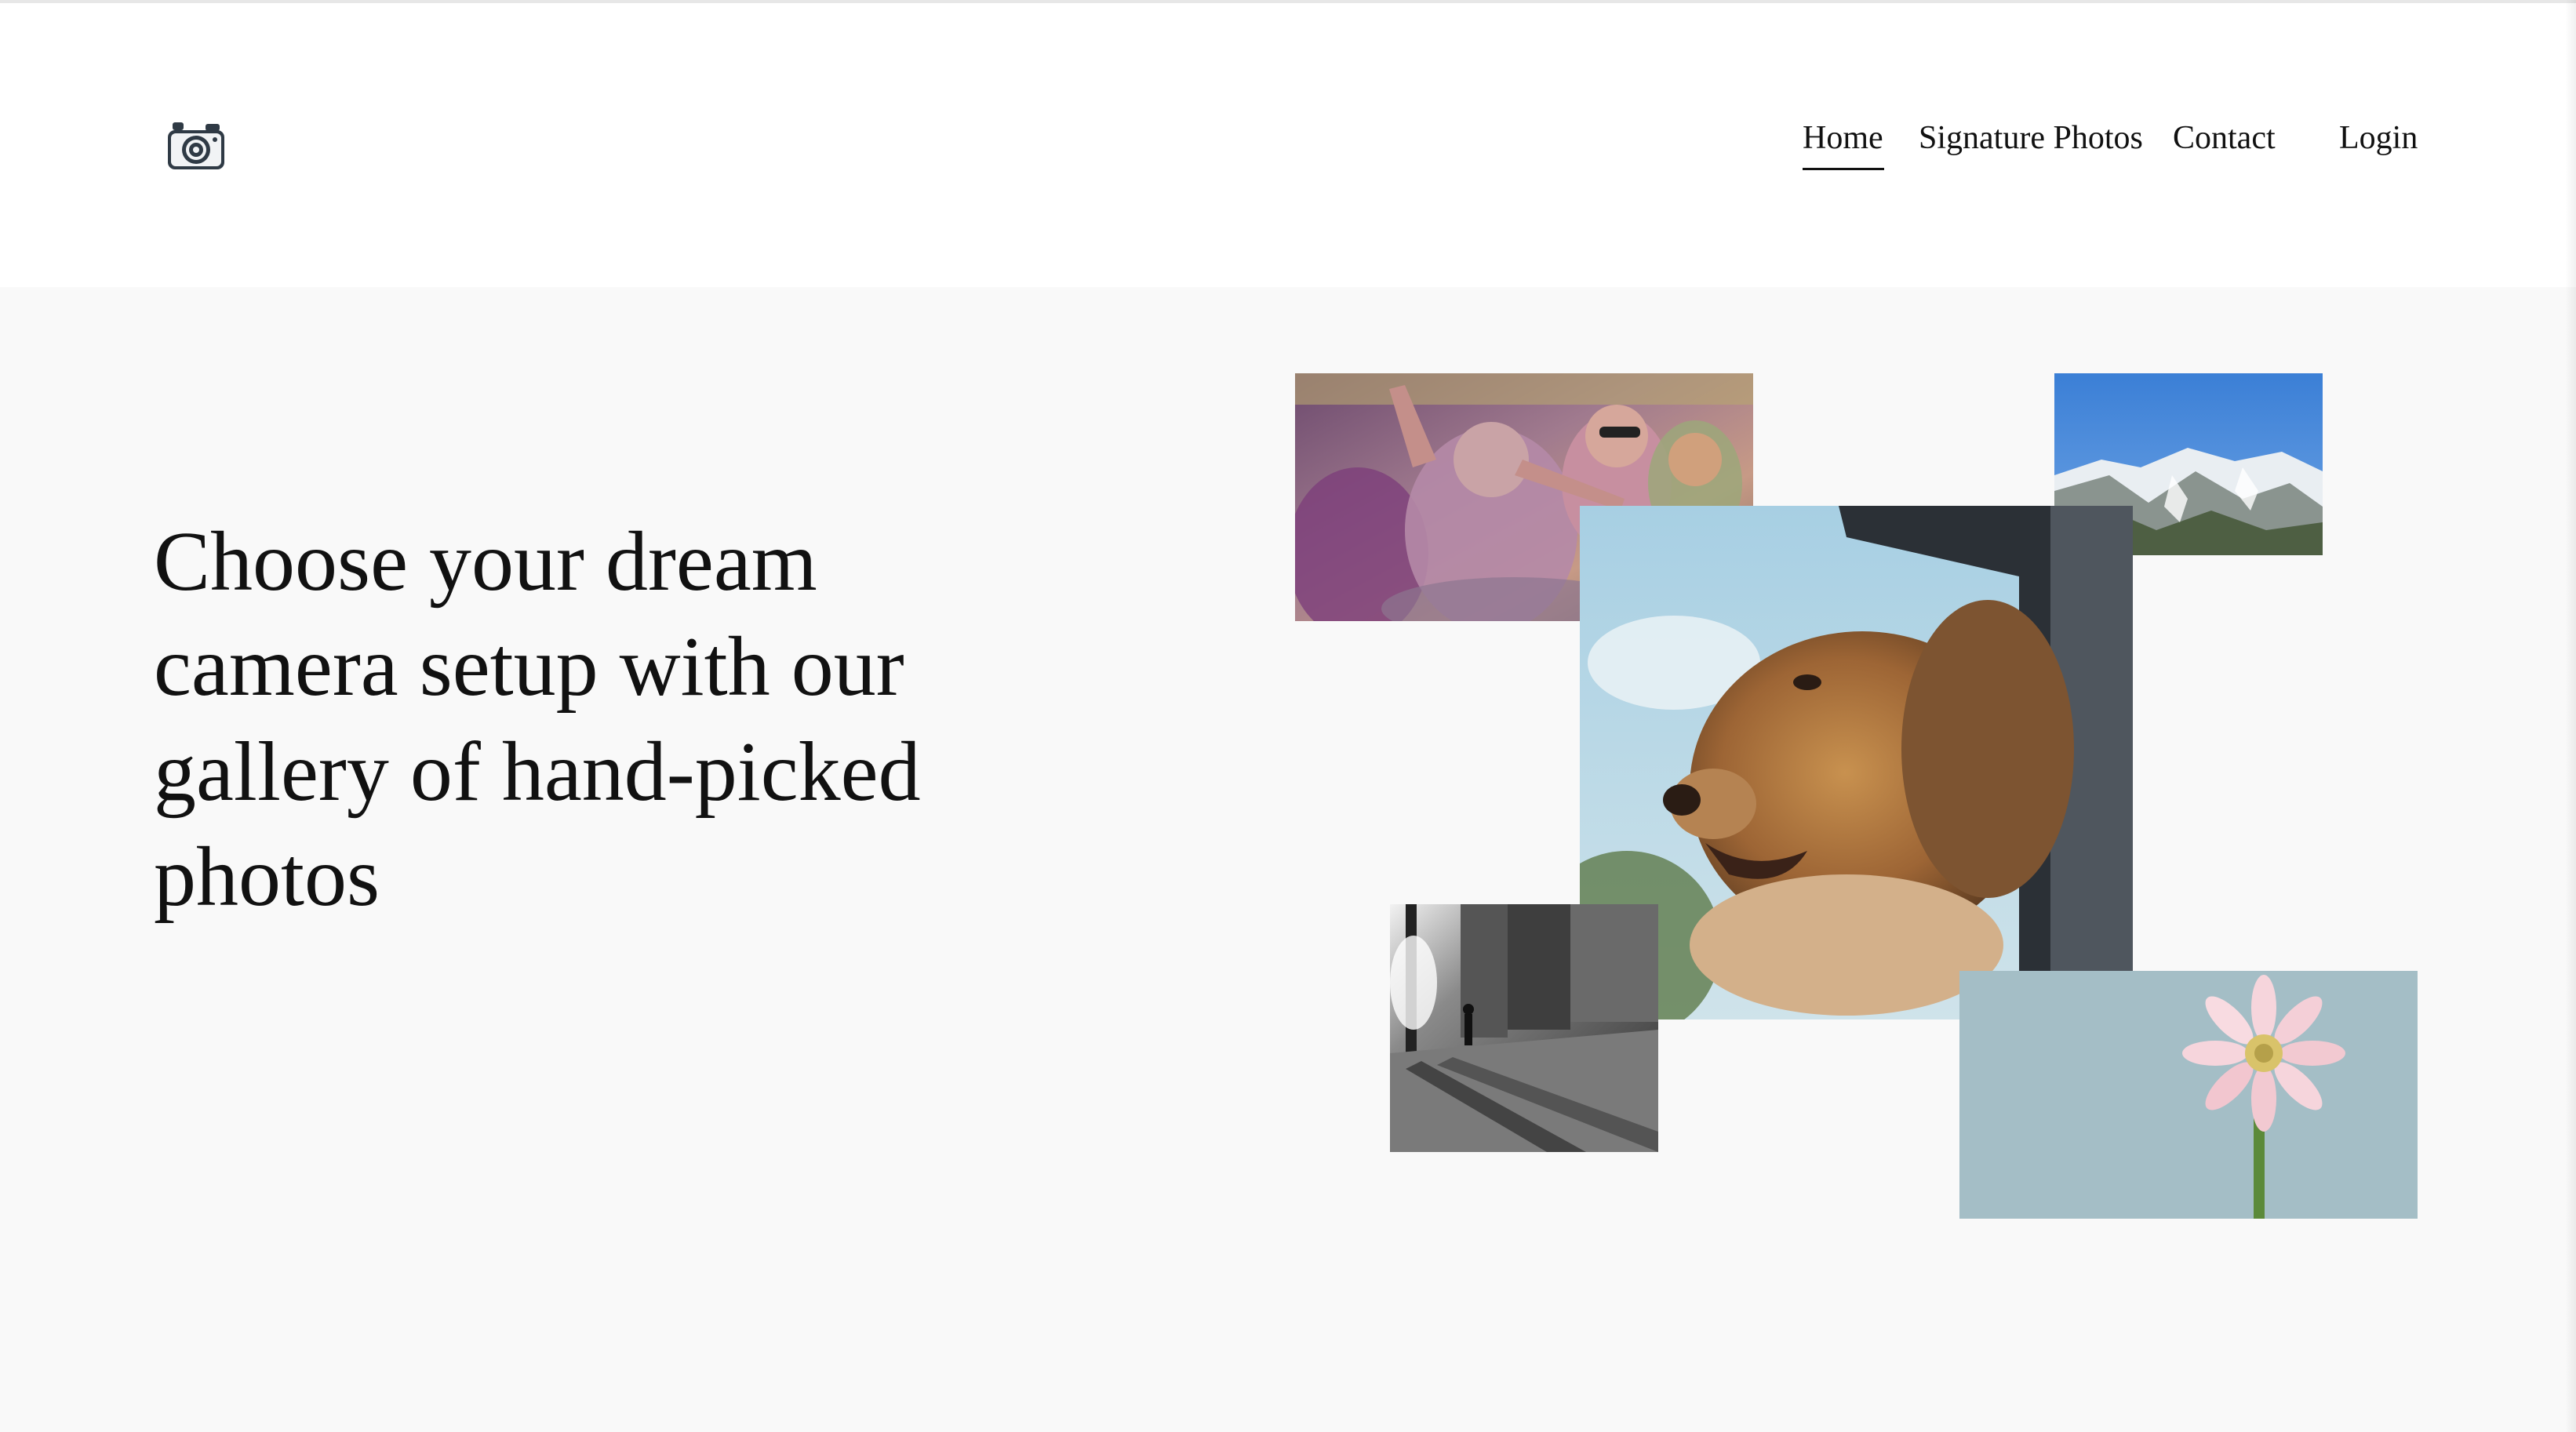 The image size is (2576, 1432). Describe the element at coordinates (2570, 716) in the screenshot. I see `scrollbar-shadow` at that location.